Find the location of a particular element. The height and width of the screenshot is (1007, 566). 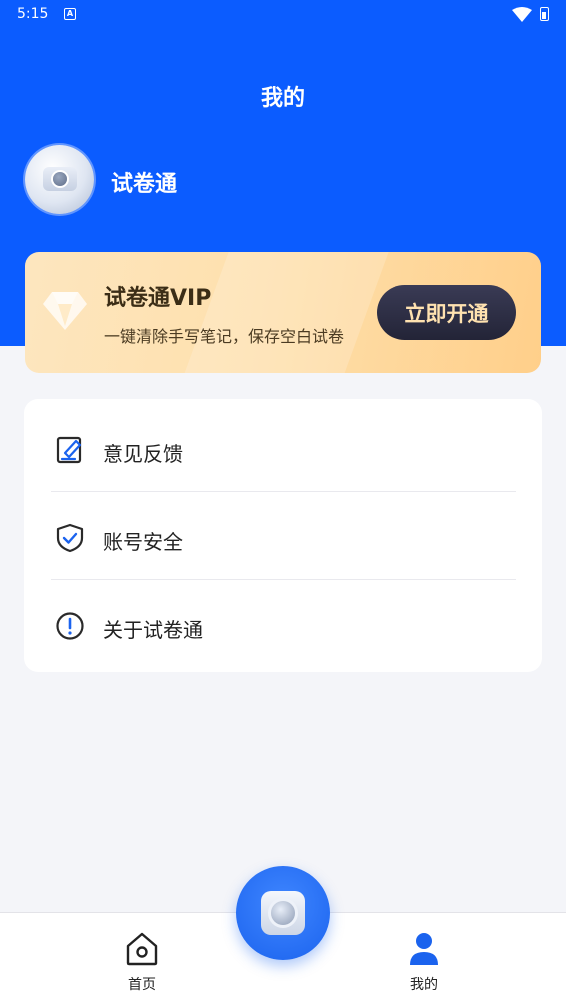

status-bar: 5:15 A is located at coordinates (283, 14).